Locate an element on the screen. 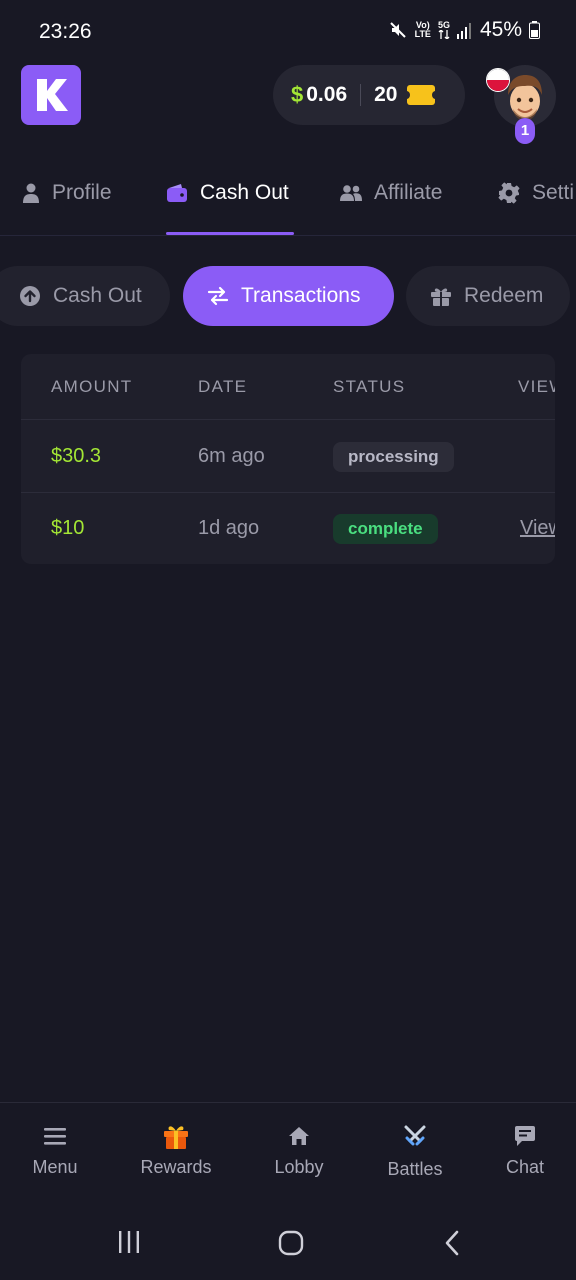  cashout-subtabs: Cash Out Transactions Redeem is located at coordinates (288, 296).